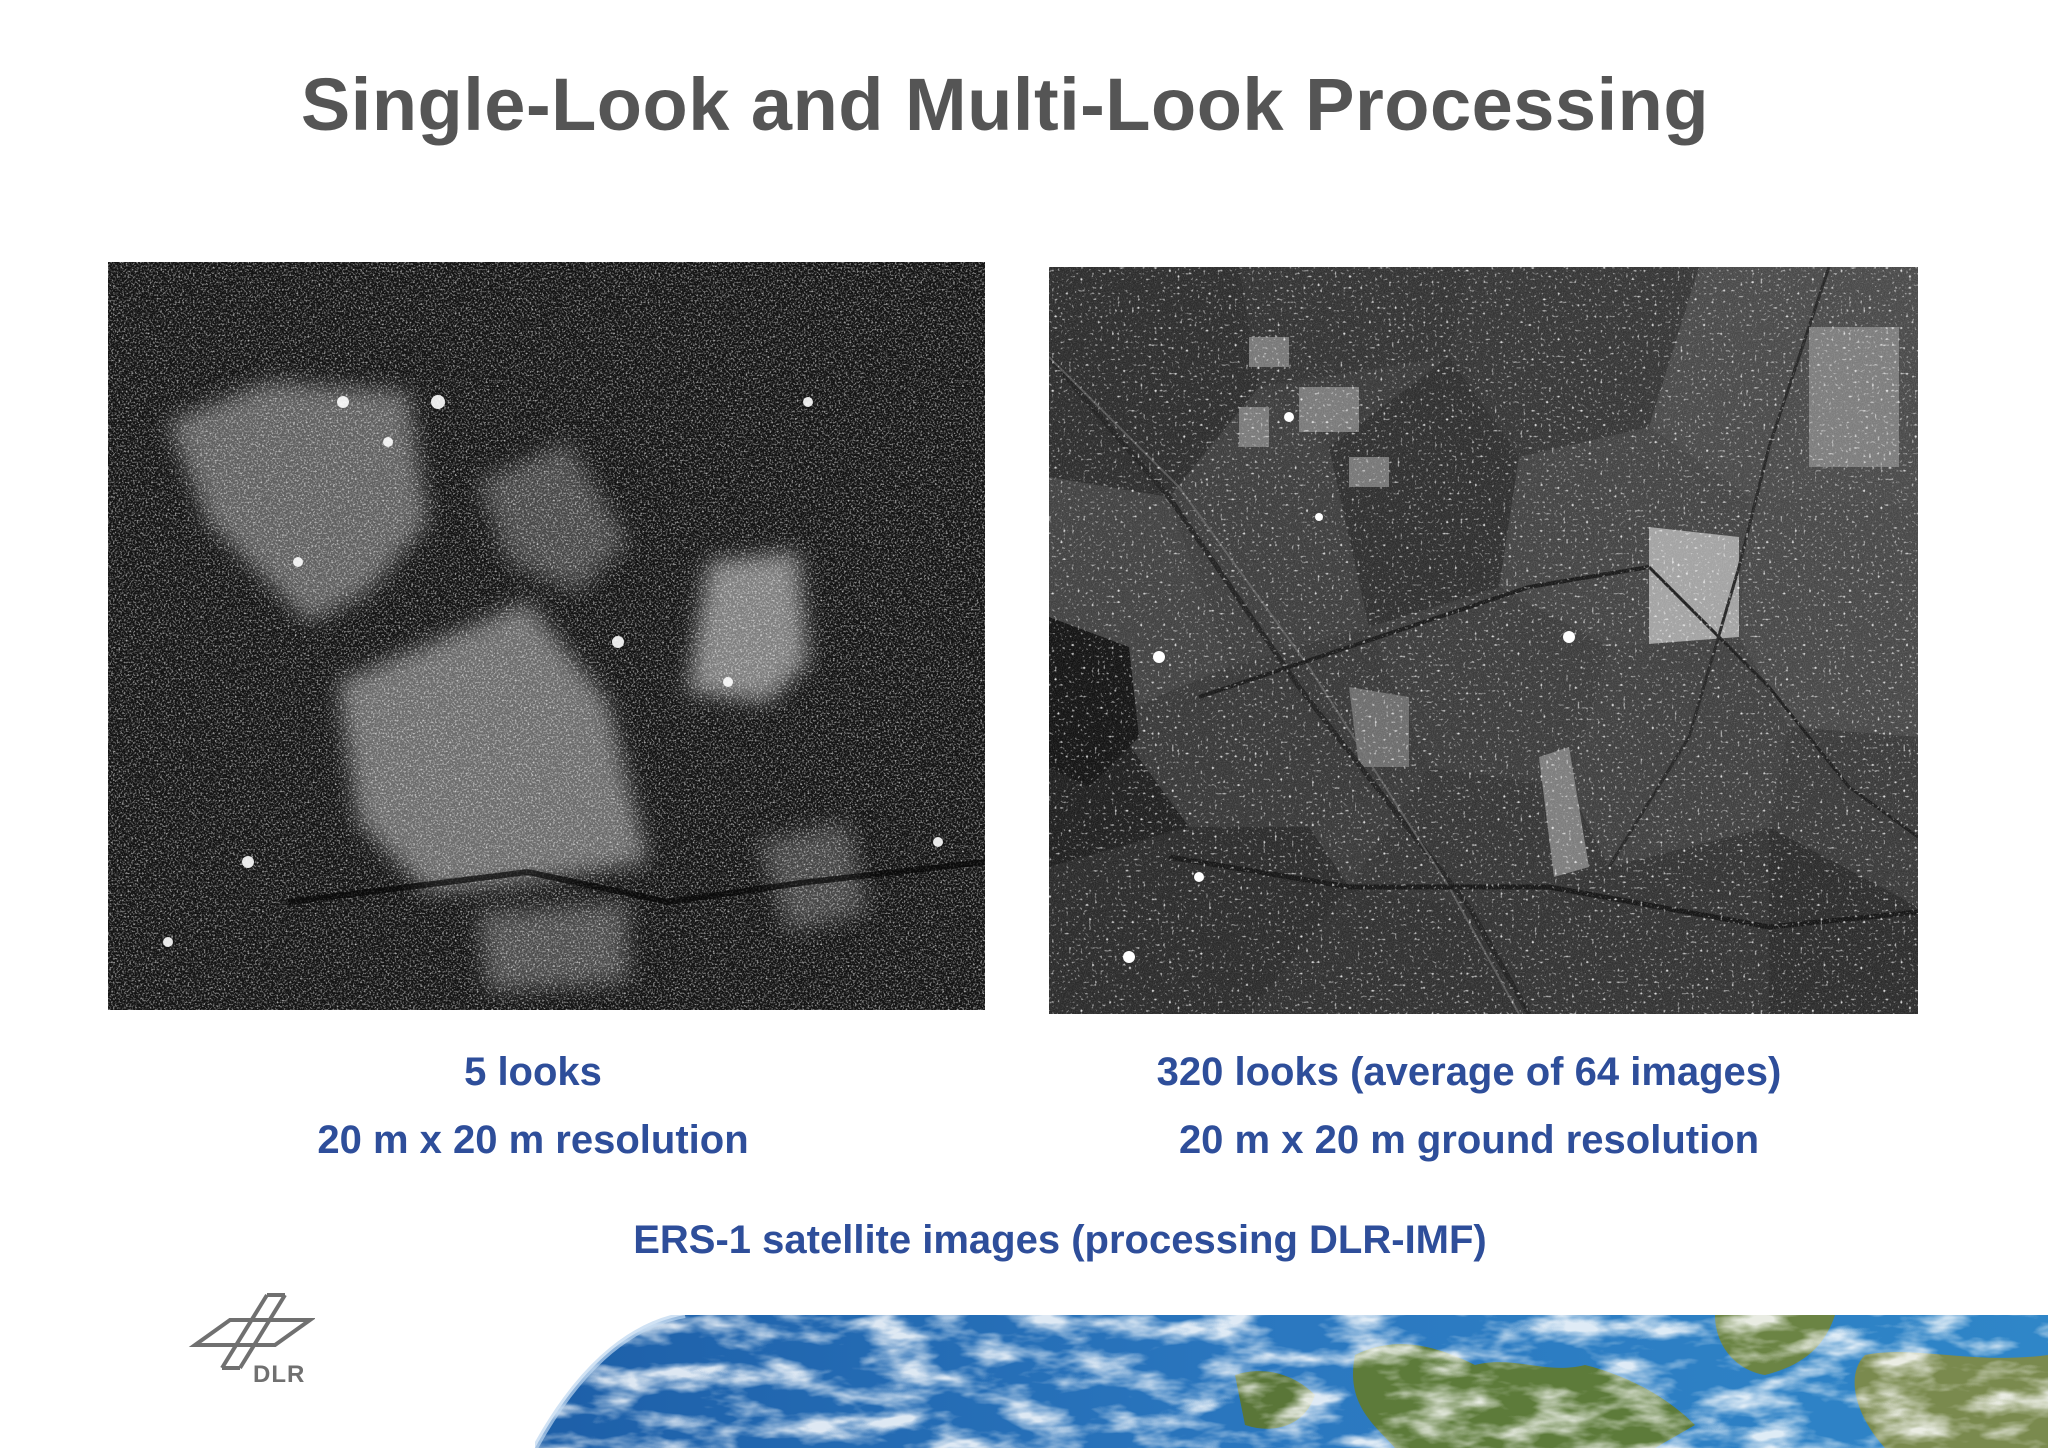 The height and width of the screenshot is (1448, 2048). Describe the element at coordinates (279, 1374) in the screenshot. I see `logo-text: DLR` at that location.